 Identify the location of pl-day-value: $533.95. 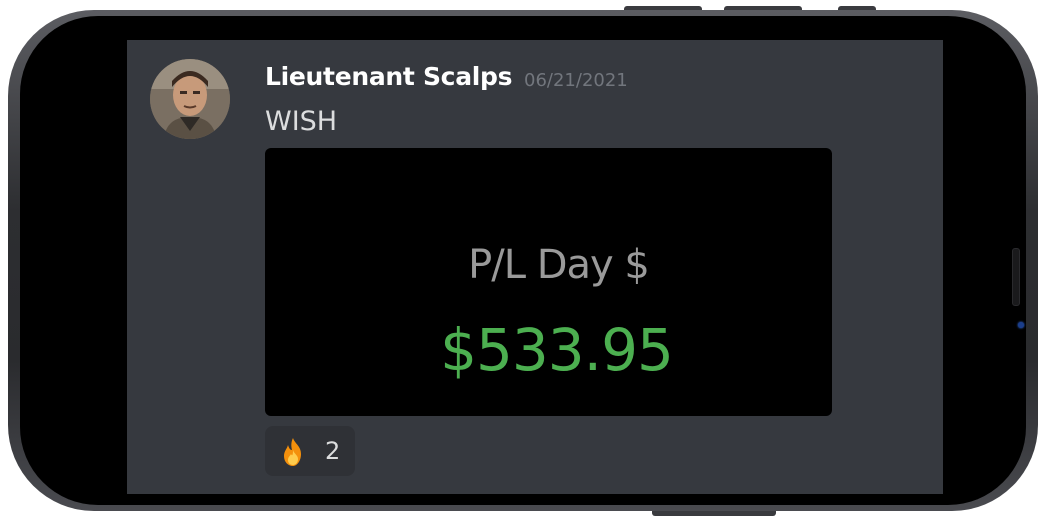
(557, 350).